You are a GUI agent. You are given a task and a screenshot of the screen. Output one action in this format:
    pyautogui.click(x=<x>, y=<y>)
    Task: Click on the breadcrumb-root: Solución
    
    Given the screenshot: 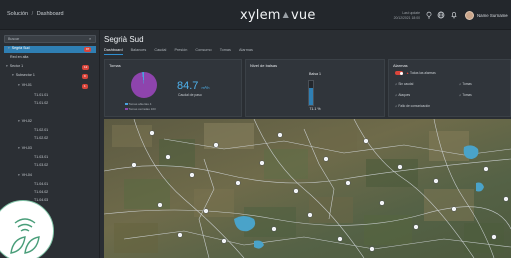 What is the action you would take?
    pyautogui.click(x=17, y=14)
    